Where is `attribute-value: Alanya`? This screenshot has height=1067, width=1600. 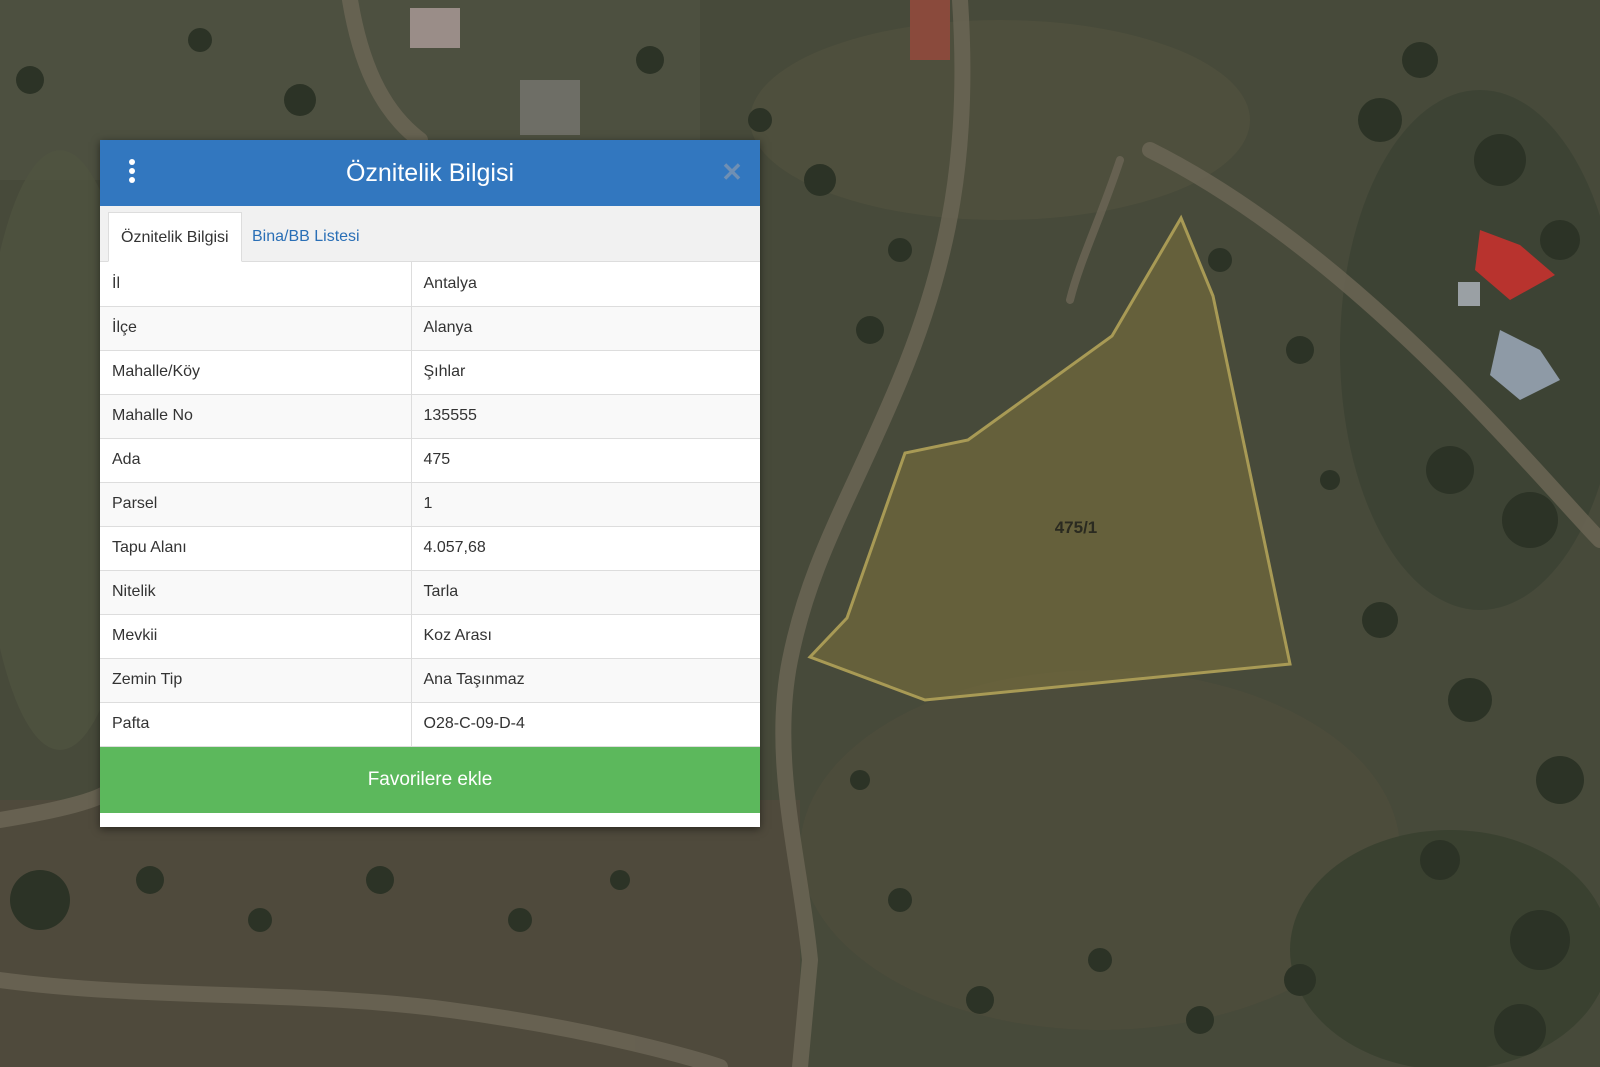 attribute-value: Alanya is located at coordinates (585, 328).